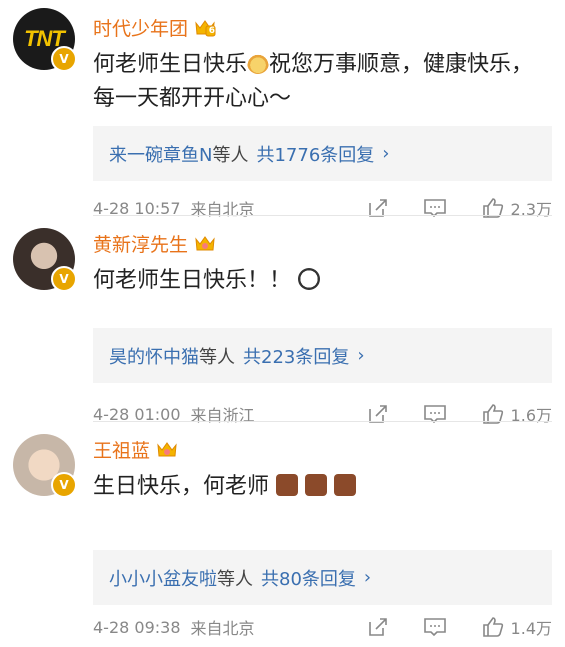 Image resolution: width=565 pixels, height=647 pixels. I want to click on panda-emoji-icon, so click(309, 279).